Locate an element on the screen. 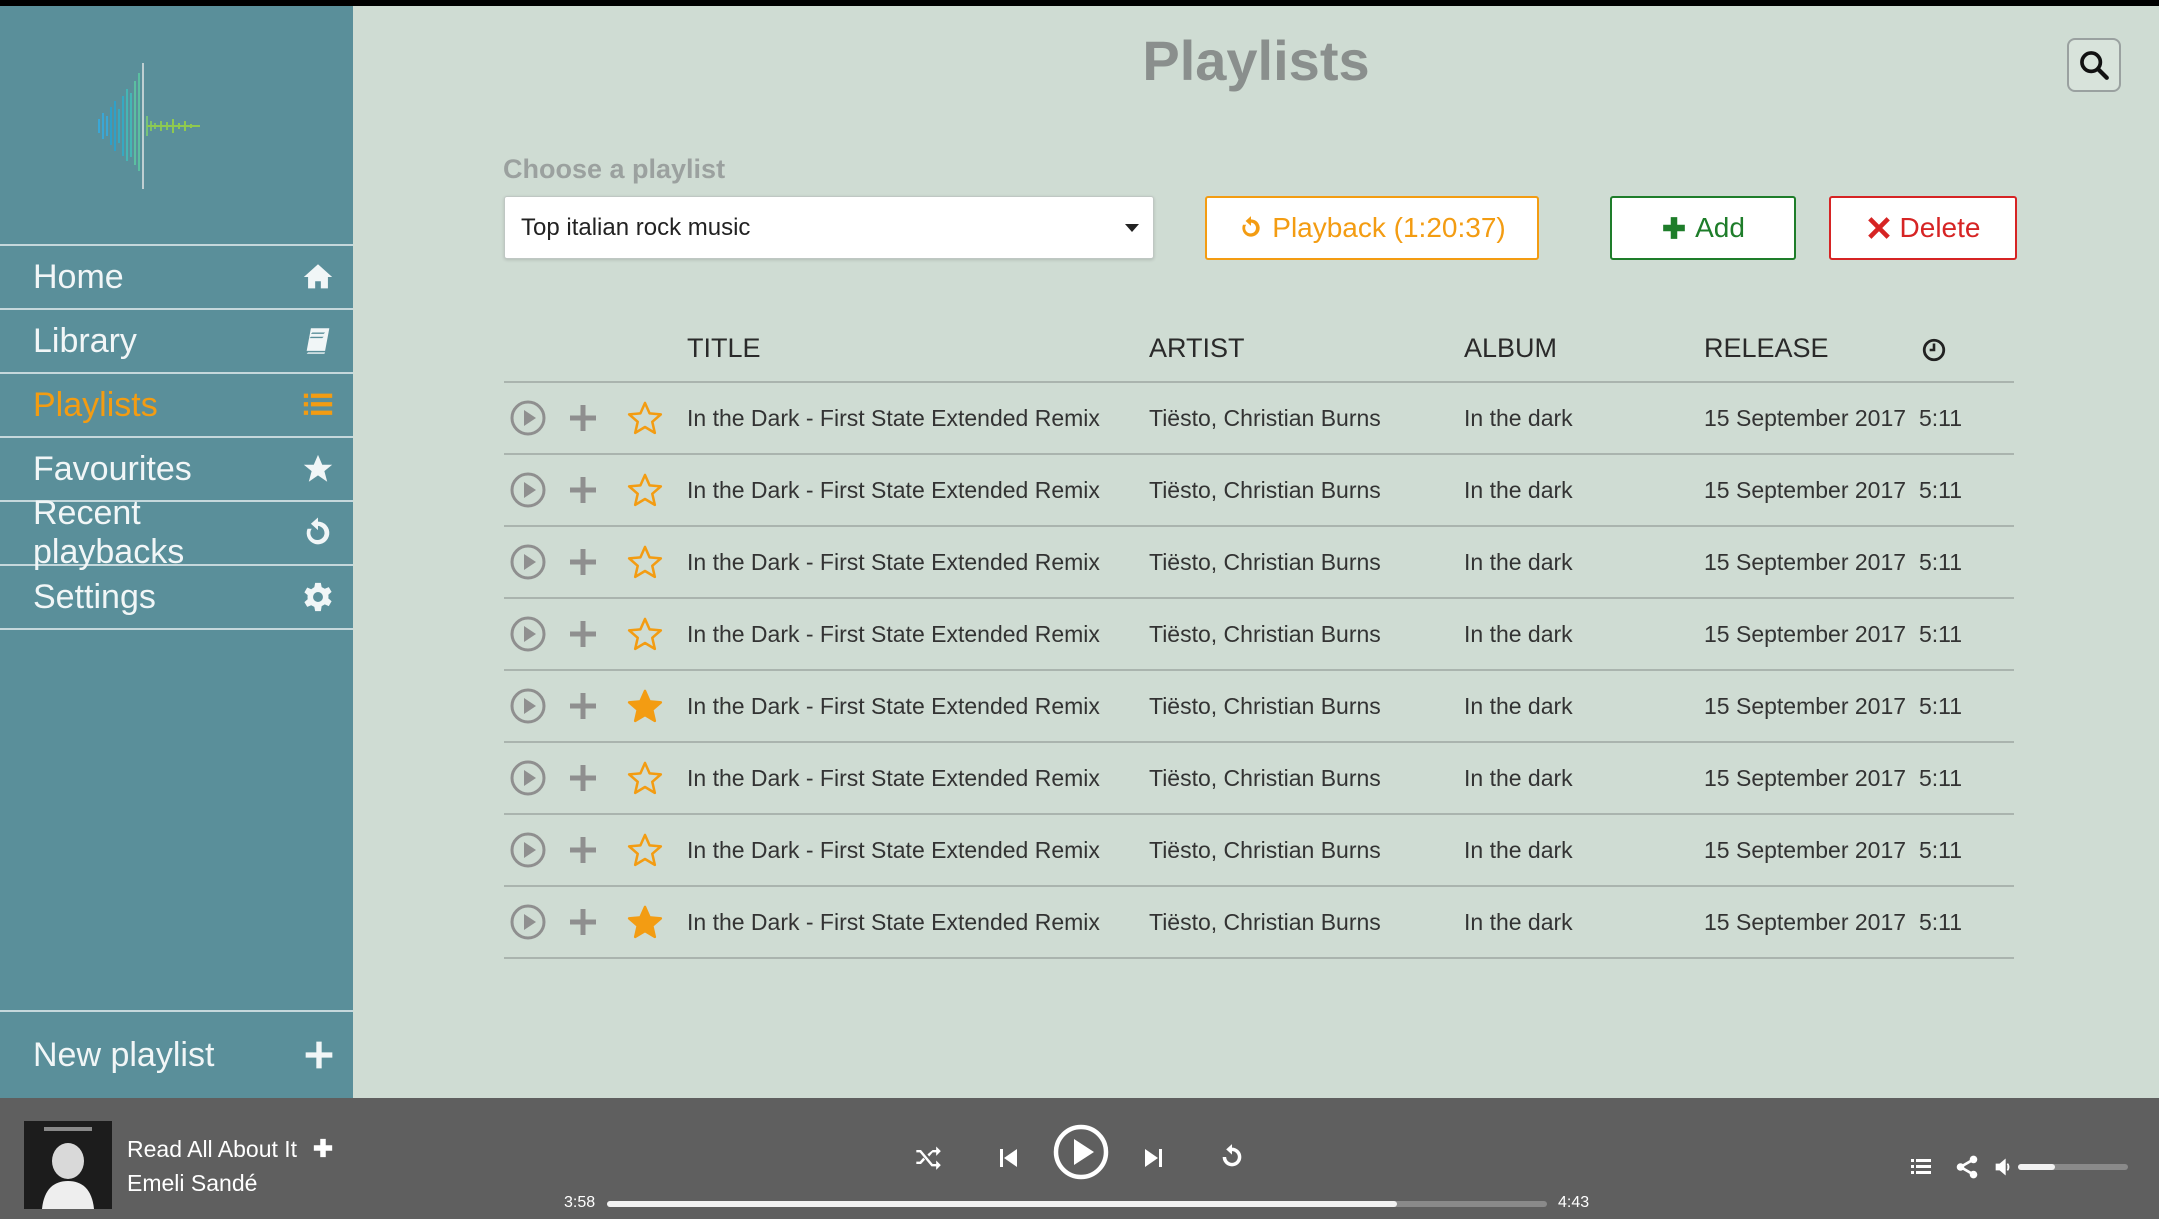 The width and height of the screenshot is (2159, 1219). add-to-playlist-icon is located at coordinates (323, 1148).